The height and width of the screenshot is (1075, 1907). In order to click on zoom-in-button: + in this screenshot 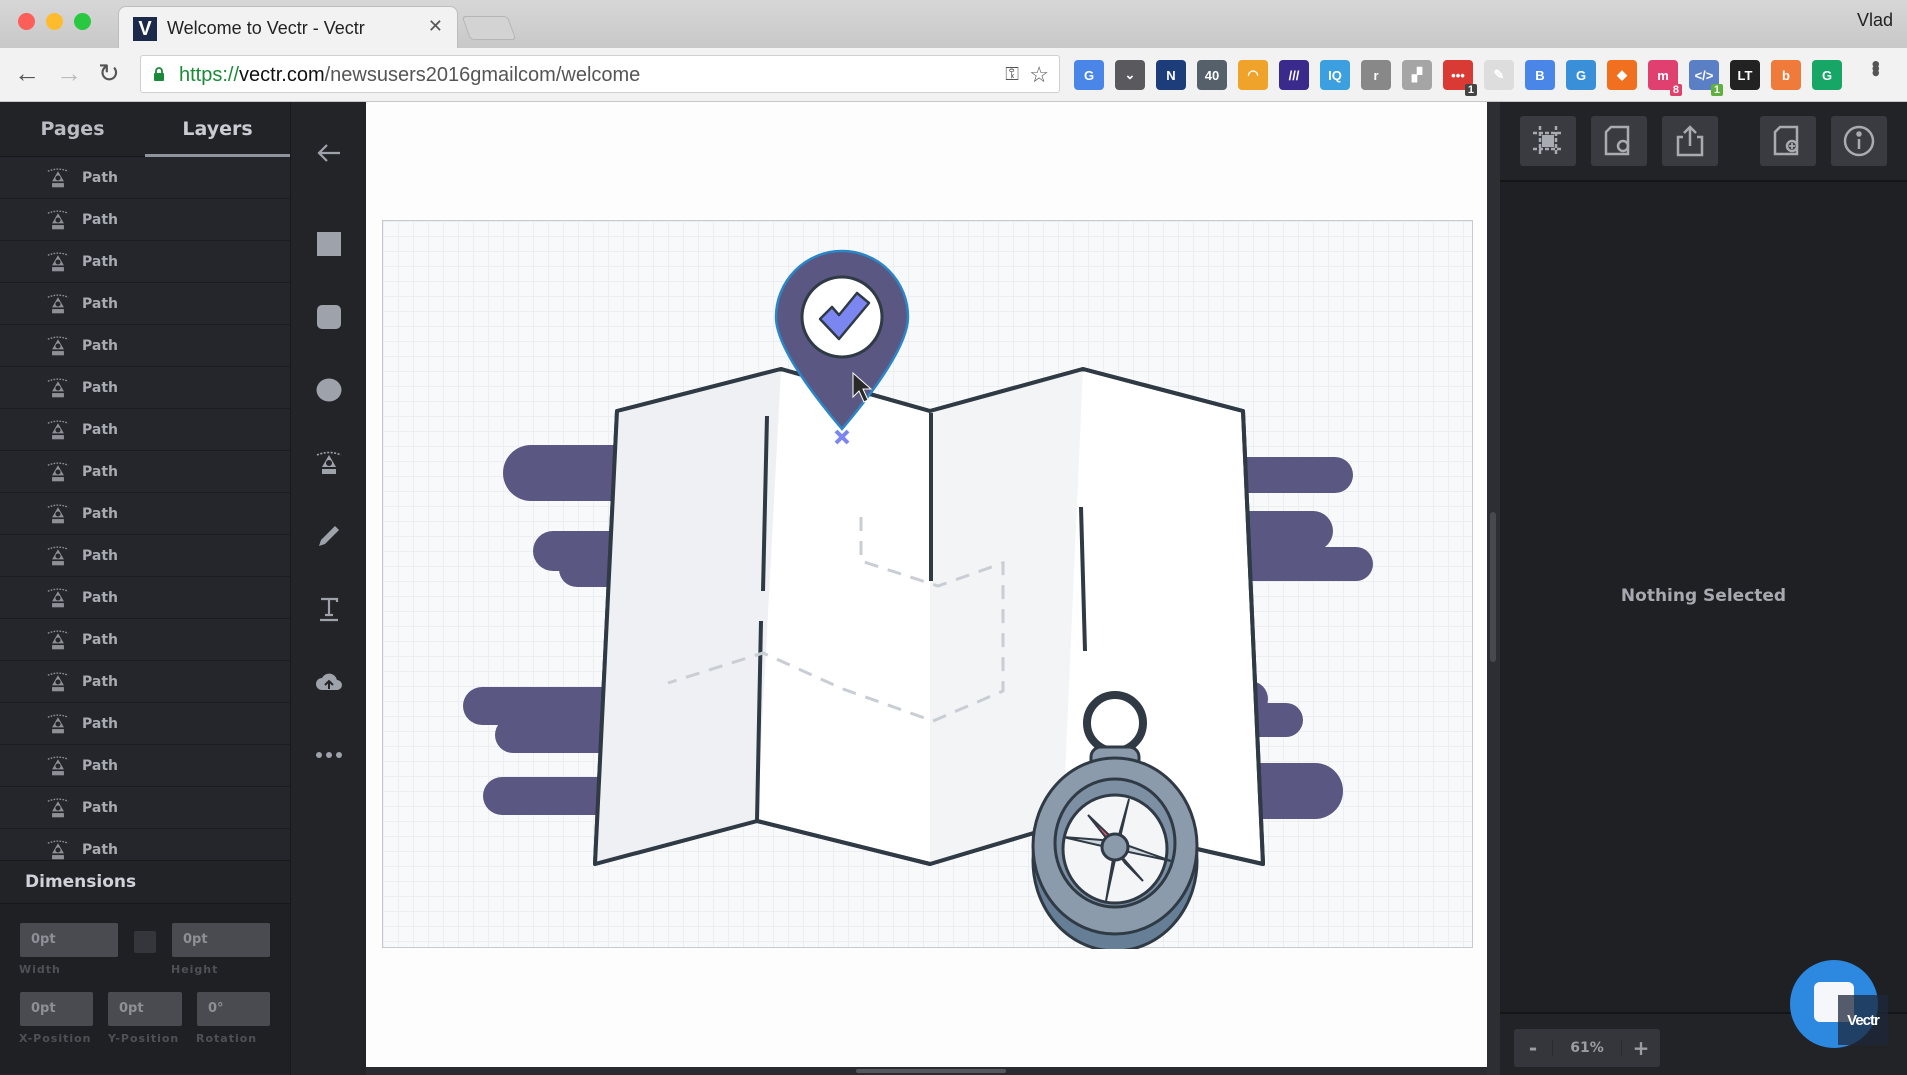, I will do `click(1641, 1048)`.